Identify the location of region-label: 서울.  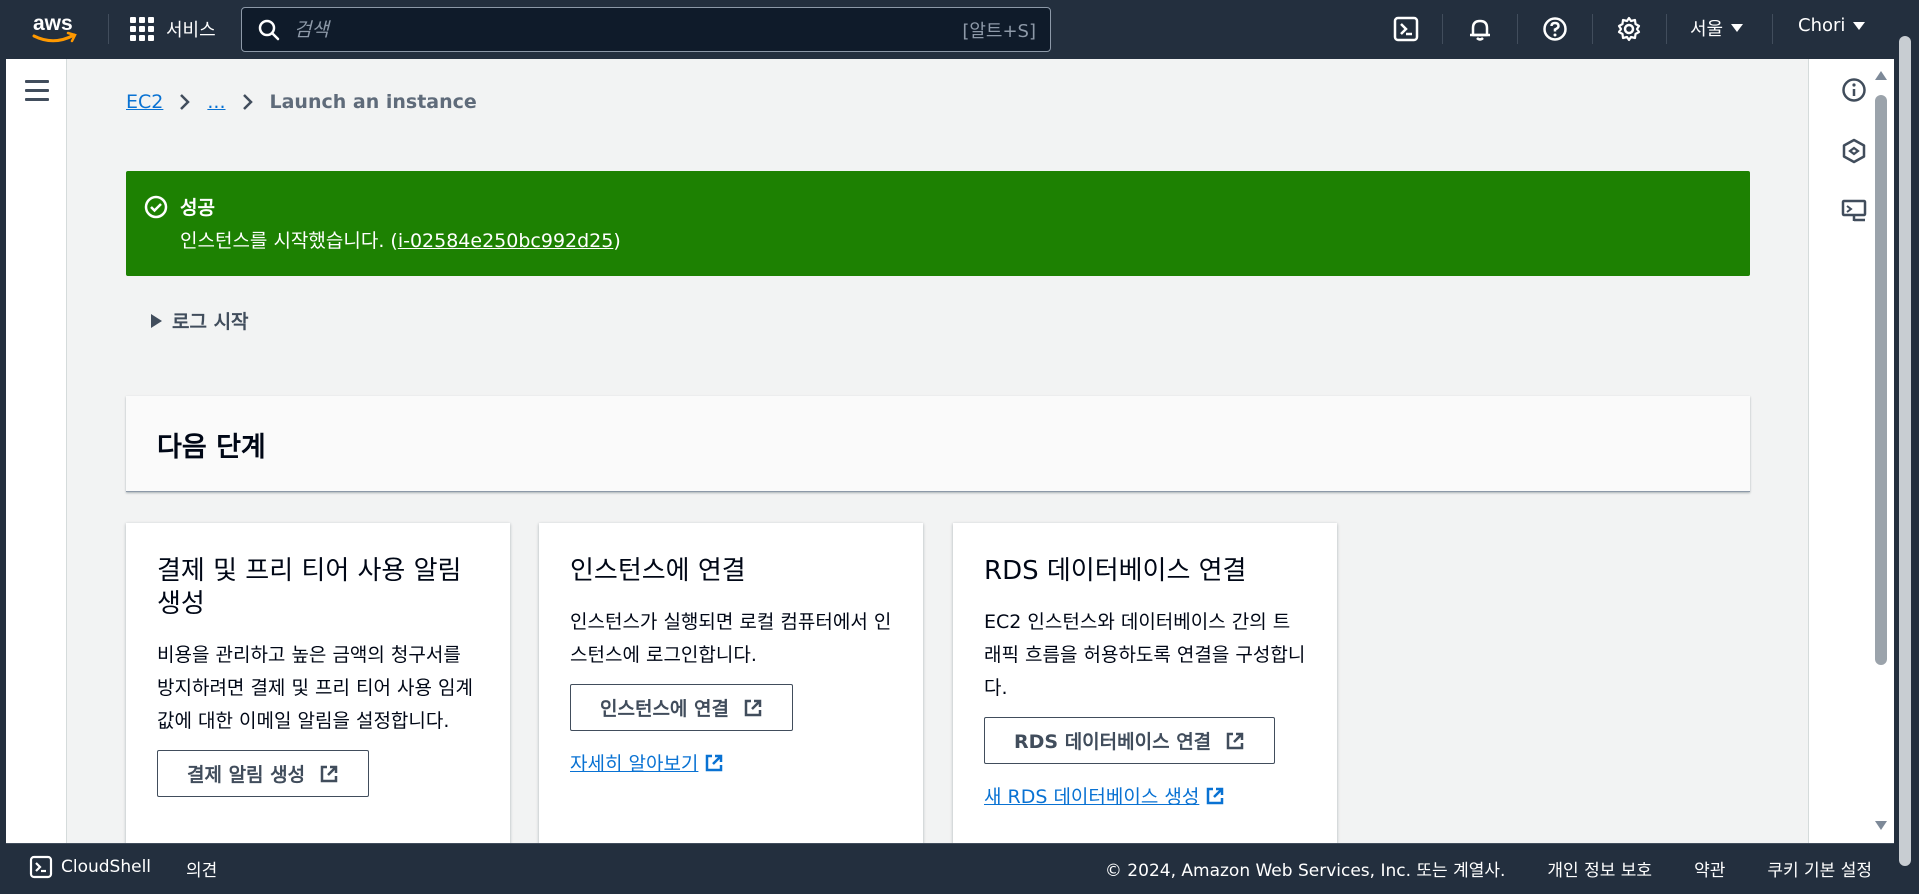
(1707, 29).